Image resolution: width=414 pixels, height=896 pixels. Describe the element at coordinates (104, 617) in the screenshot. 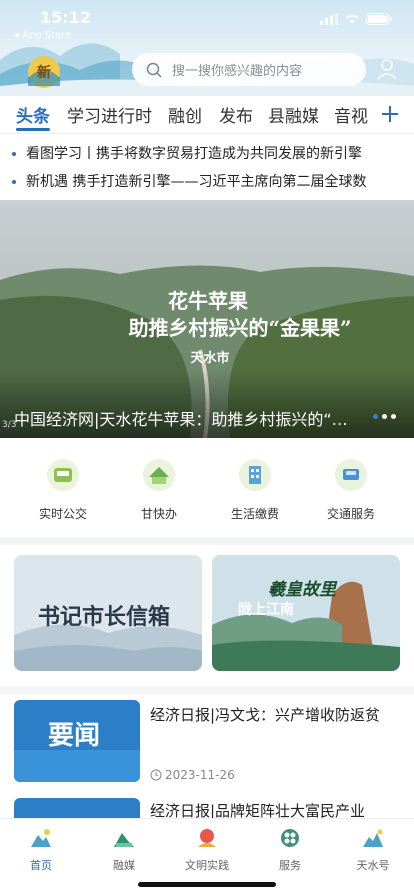

I see `card-mailbox-title: 书记市长信箱` at that location.